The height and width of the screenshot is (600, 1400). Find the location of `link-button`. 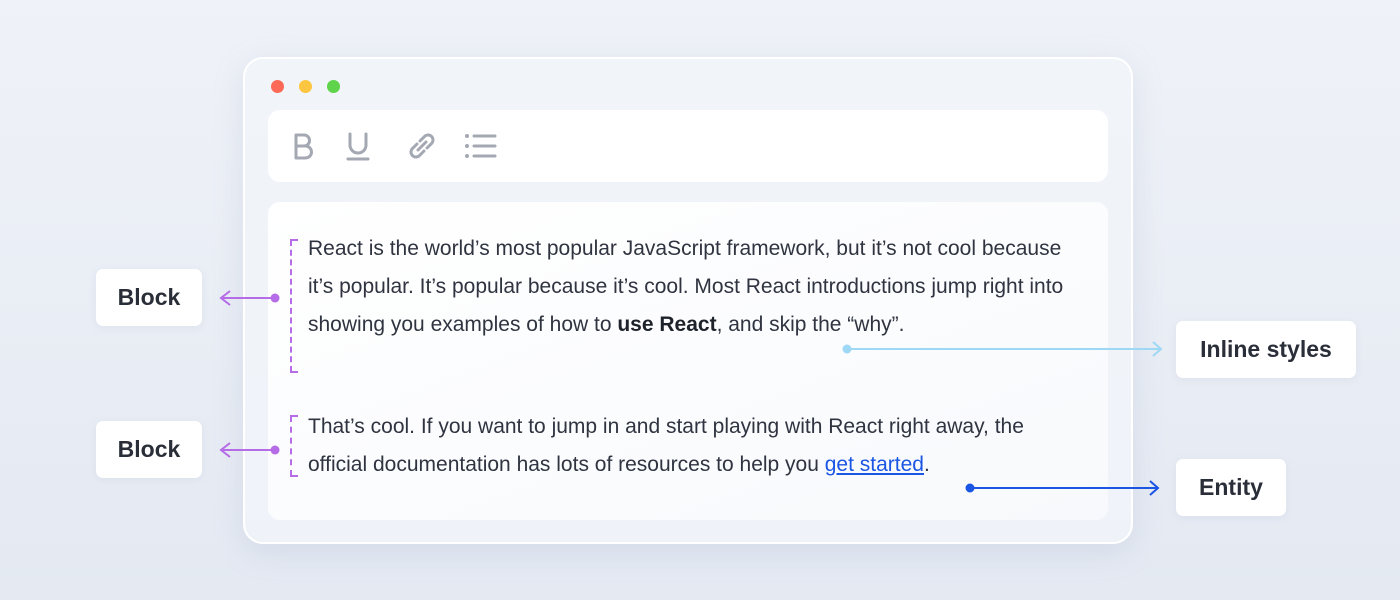

link-button is located at coordinates (422, 146).